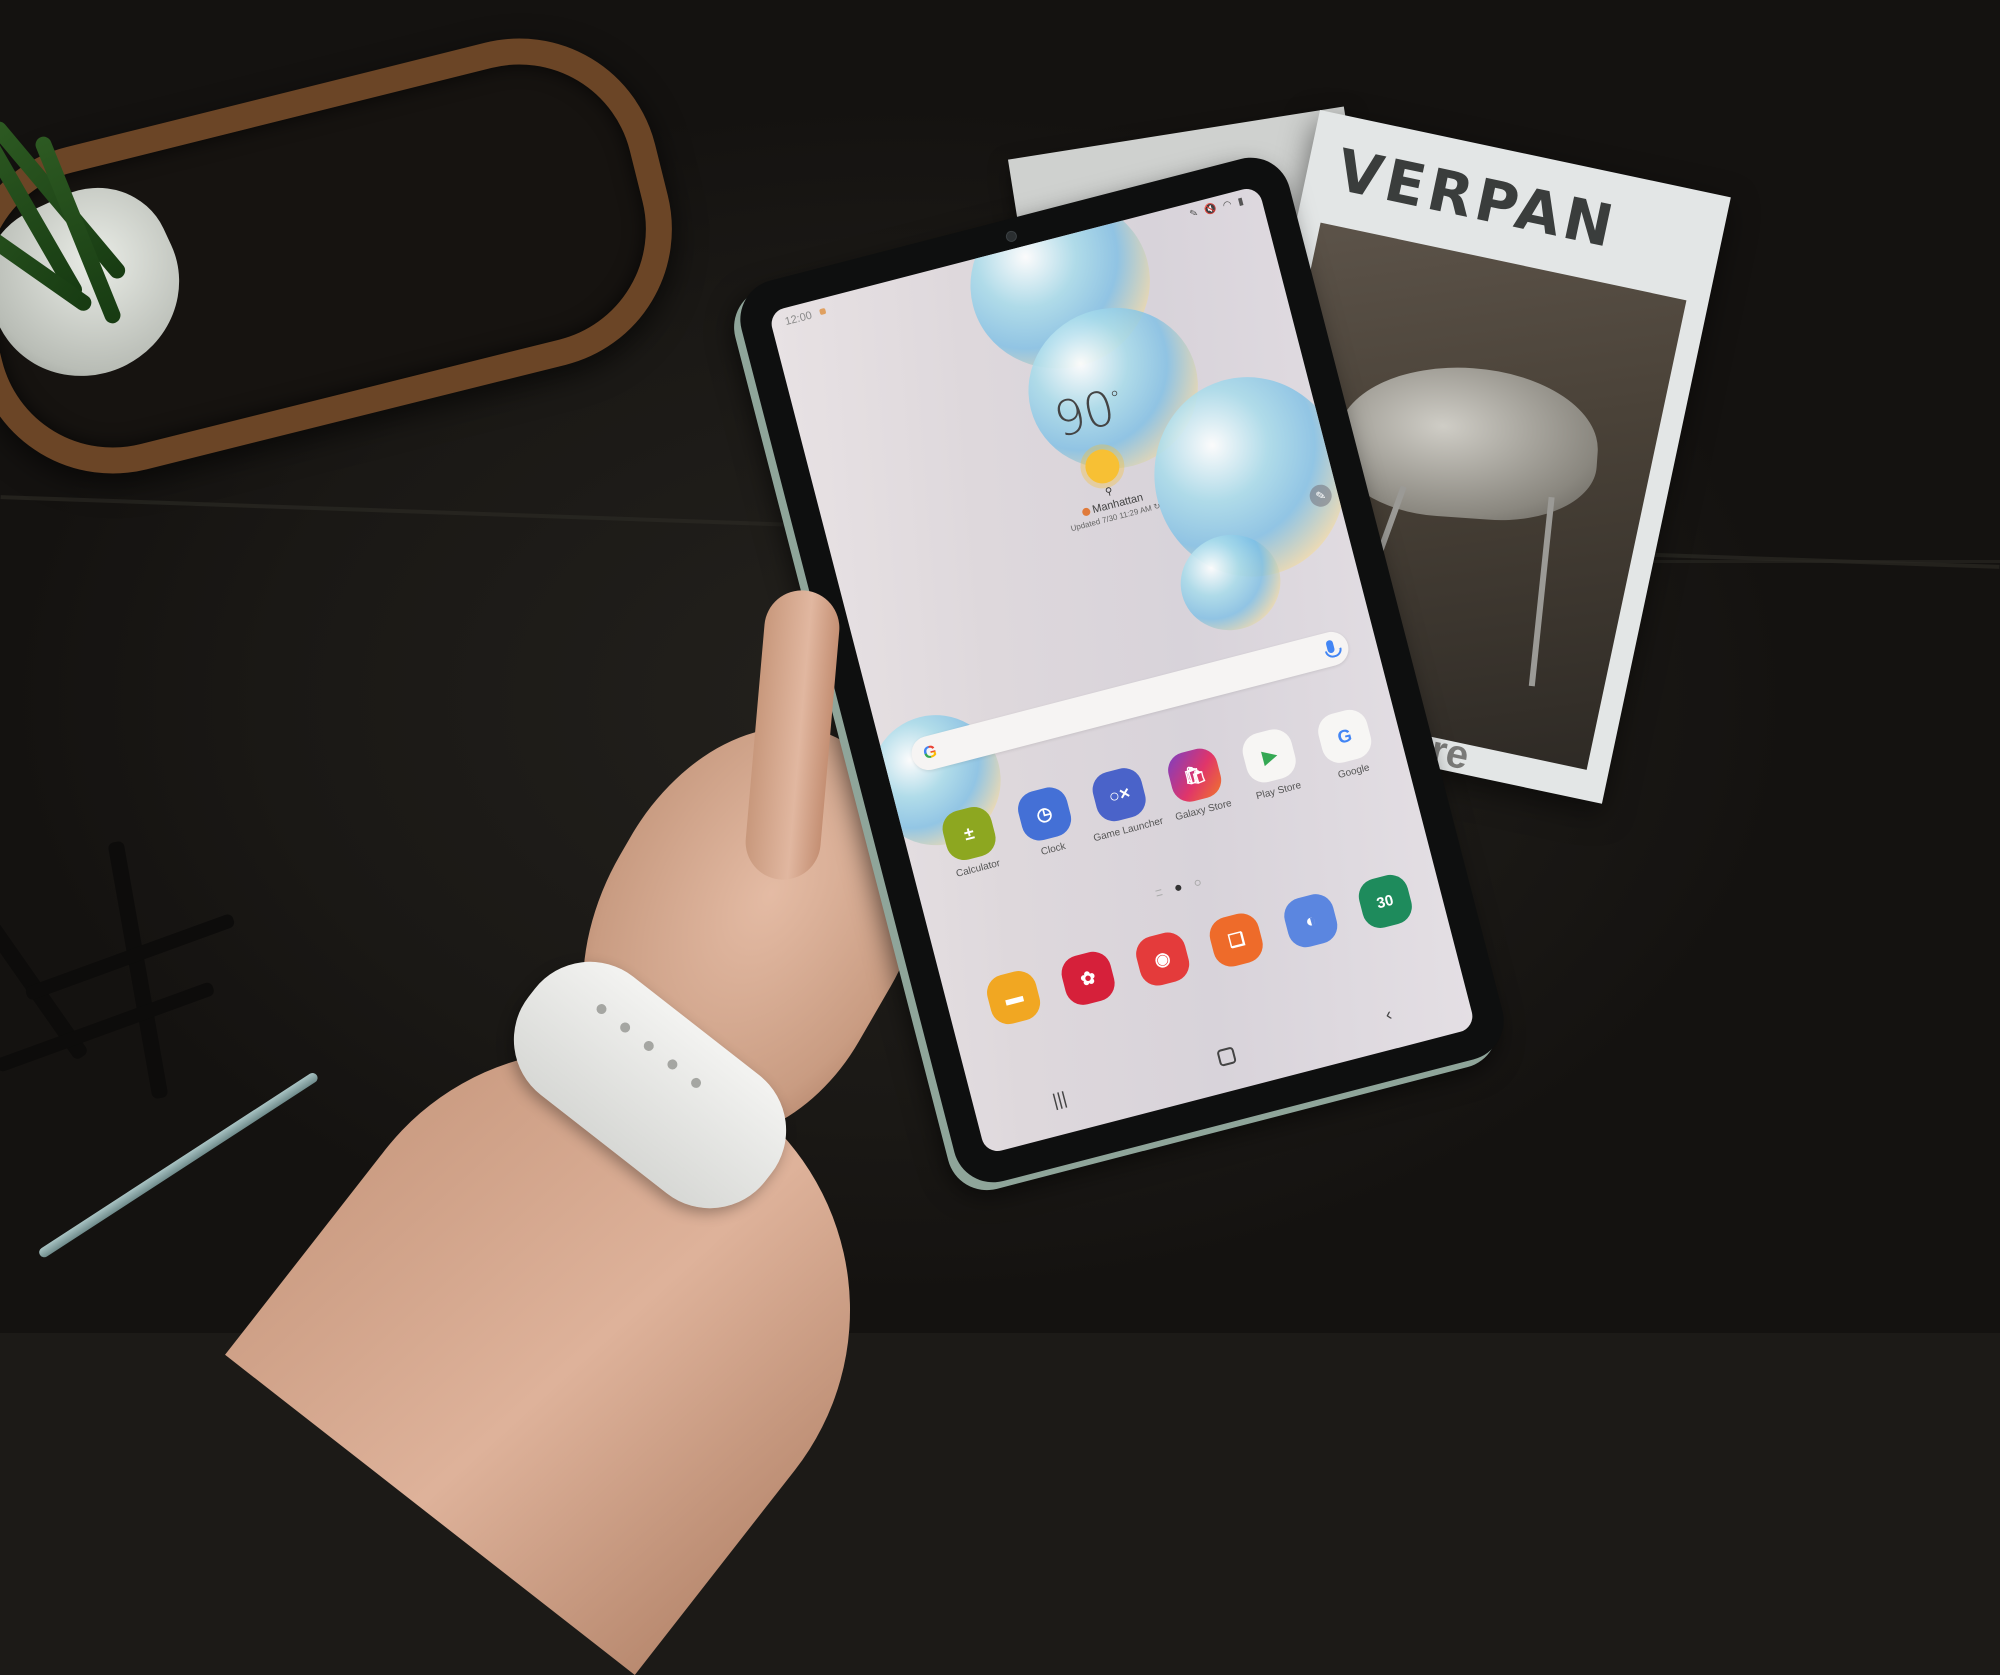 The height and width of the screenshot is (1675, 2000). What do you see at coordinates (1278, 791) in the screenshot?
I see `app-label: Play Store` at bounding box center [1278, 791].